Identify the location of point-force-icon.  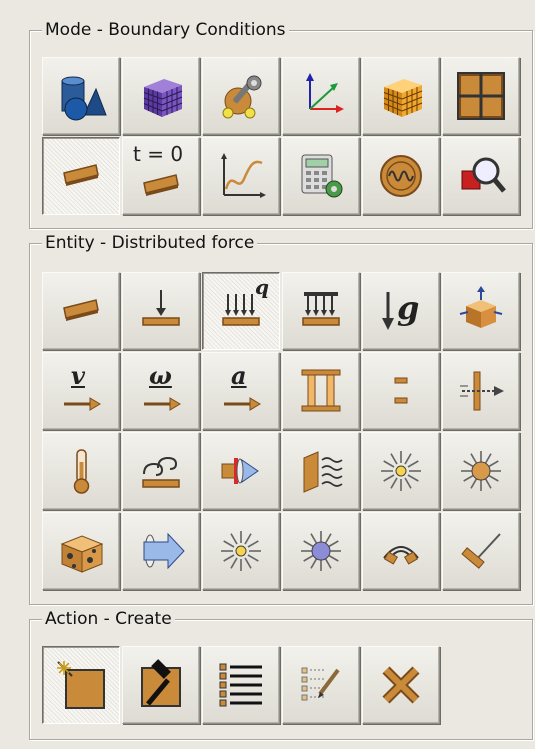
(161, 311).